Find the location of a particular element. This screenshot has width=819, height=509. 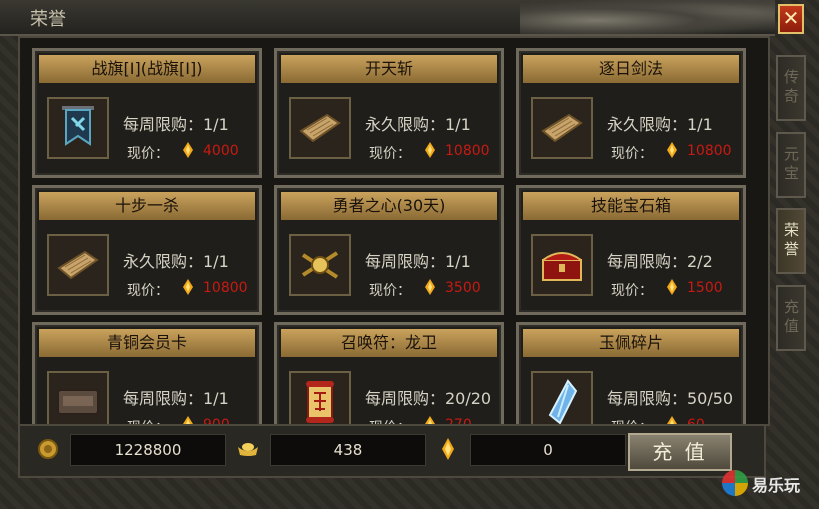

window-title: 荣誉 is located at coordinates (48, 19).